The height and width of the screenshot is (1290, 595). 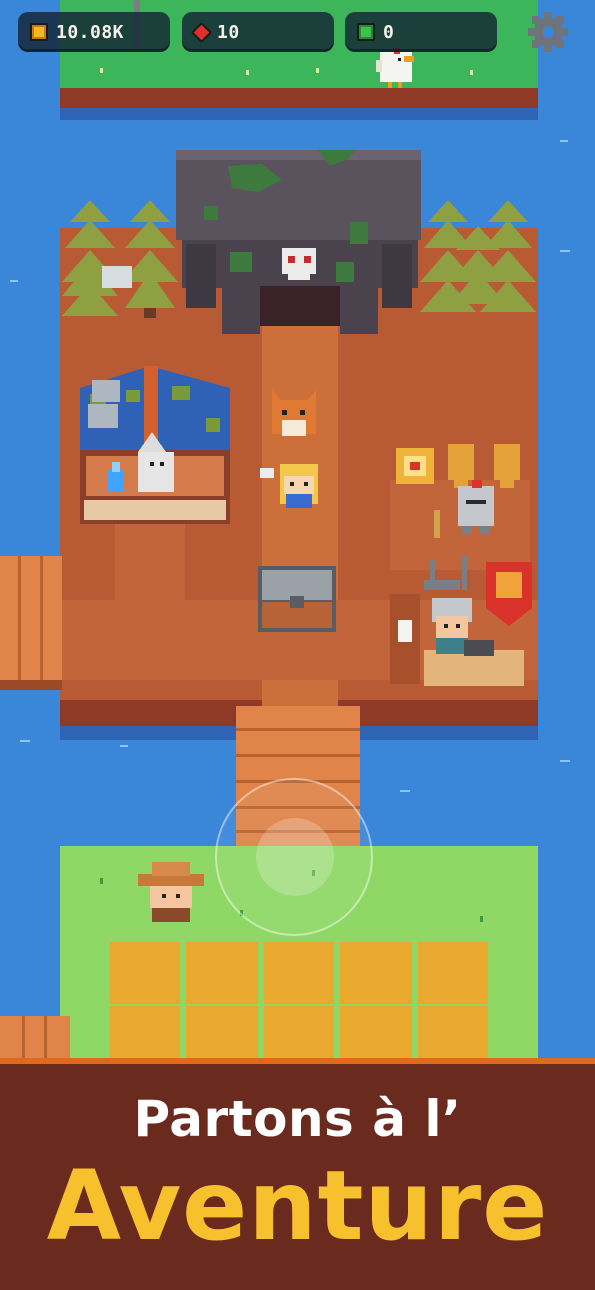 I want to click on small-sword, so click(x=437, y=524).